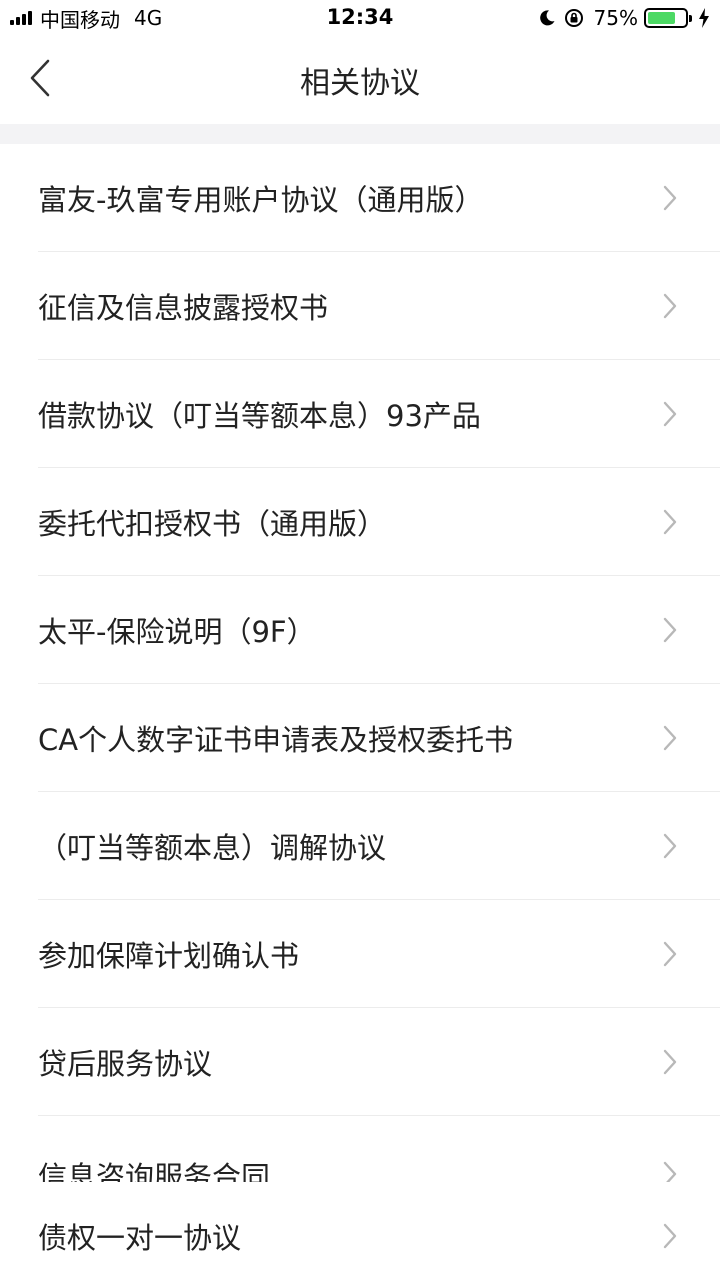 The width and height of the screenshot is (720, 1280). Describe the element at coordinates (360, 1149) in the screenshot. I see `agreement-item: 信息咨询服务合同` at that location.